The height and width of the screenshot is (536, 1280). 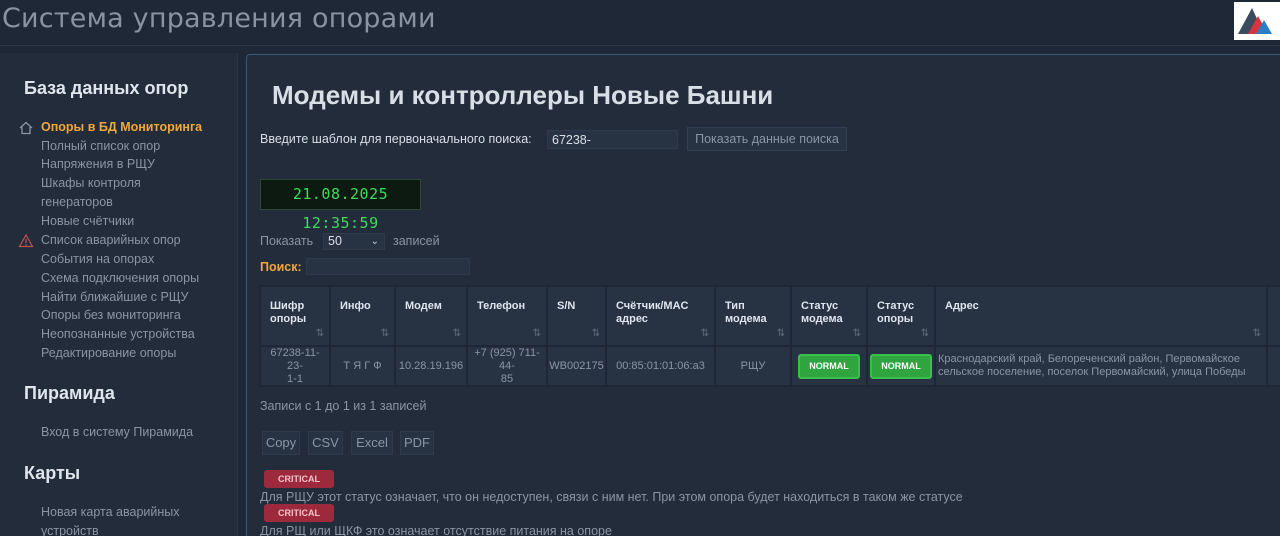 What do you see at coordinates (108, 353) in the screenshot?
I see `sidebar-item-edit-pole: Редактирование опоры` at bounding box center [108, 353].